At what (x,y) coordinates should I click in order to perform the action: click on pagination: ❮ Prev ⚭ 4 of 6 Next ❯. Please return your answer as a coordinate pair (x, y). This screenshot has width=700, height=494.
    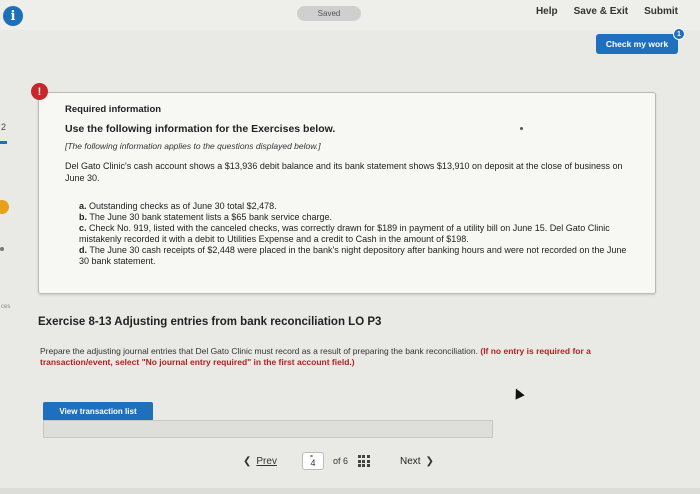
    Looking at the image, I should click on (338, 461).